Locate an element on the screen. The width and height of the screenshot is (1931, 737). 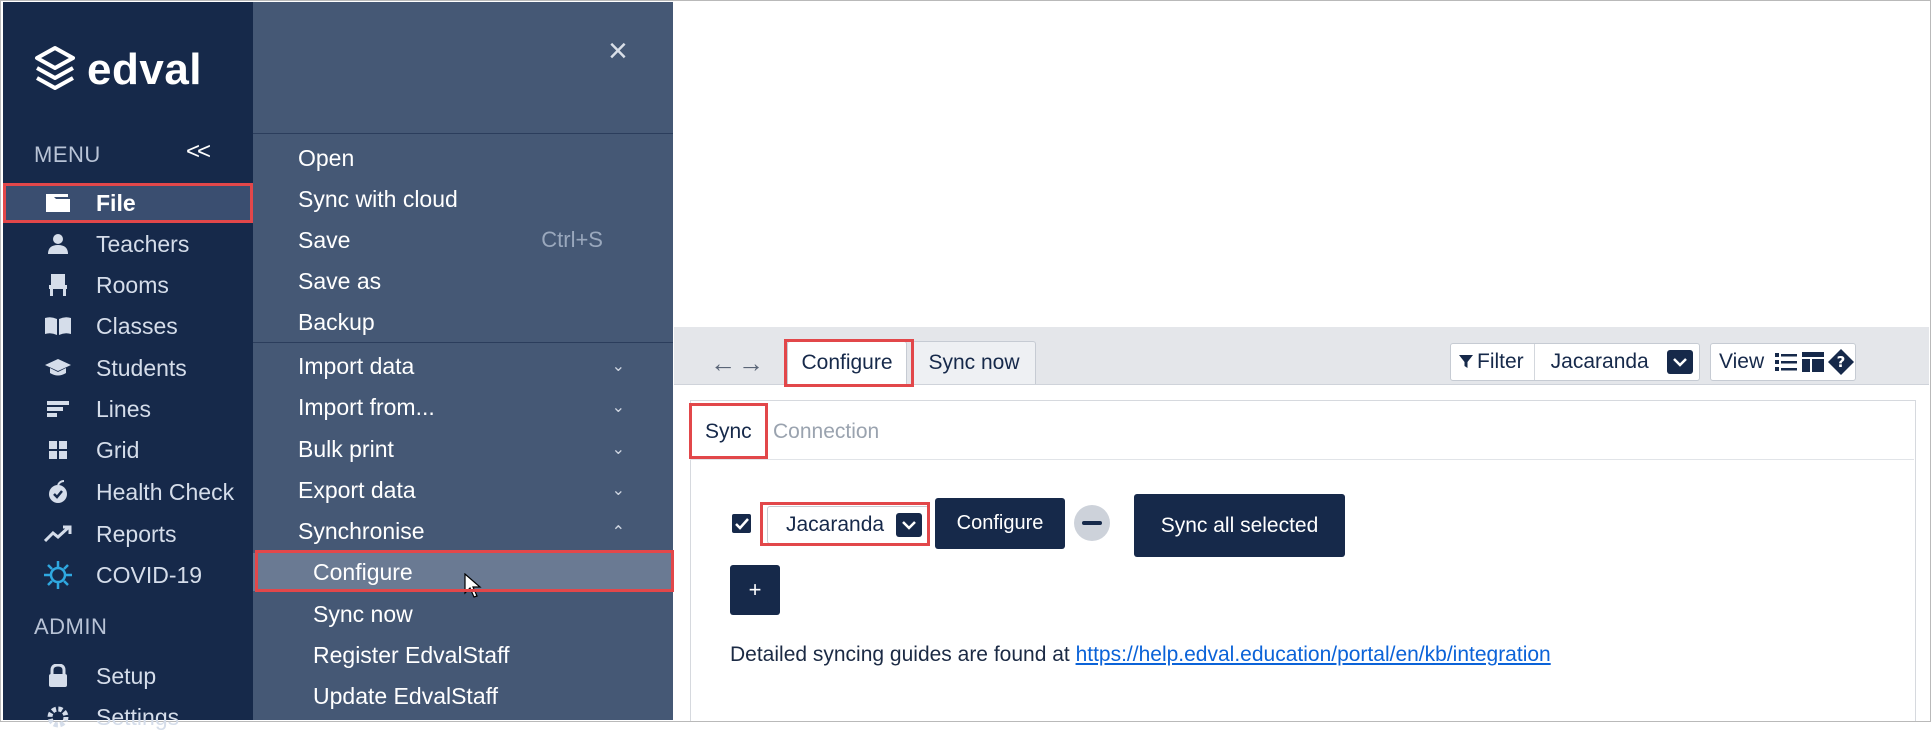
sidebar-item-teachers: Teachers is located at coordinates (128, 244).